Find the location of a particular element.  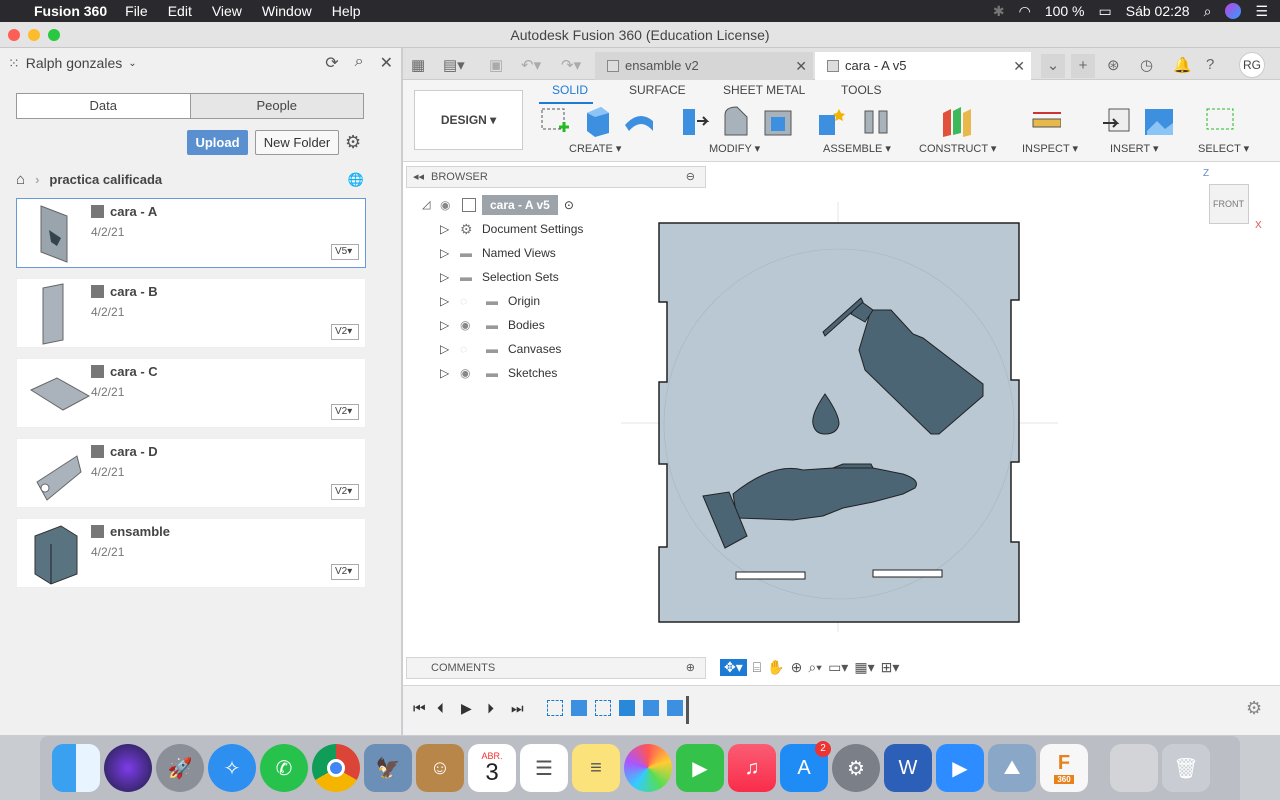

undo-icon: ↶▾ is located at coordinates (531, 65).